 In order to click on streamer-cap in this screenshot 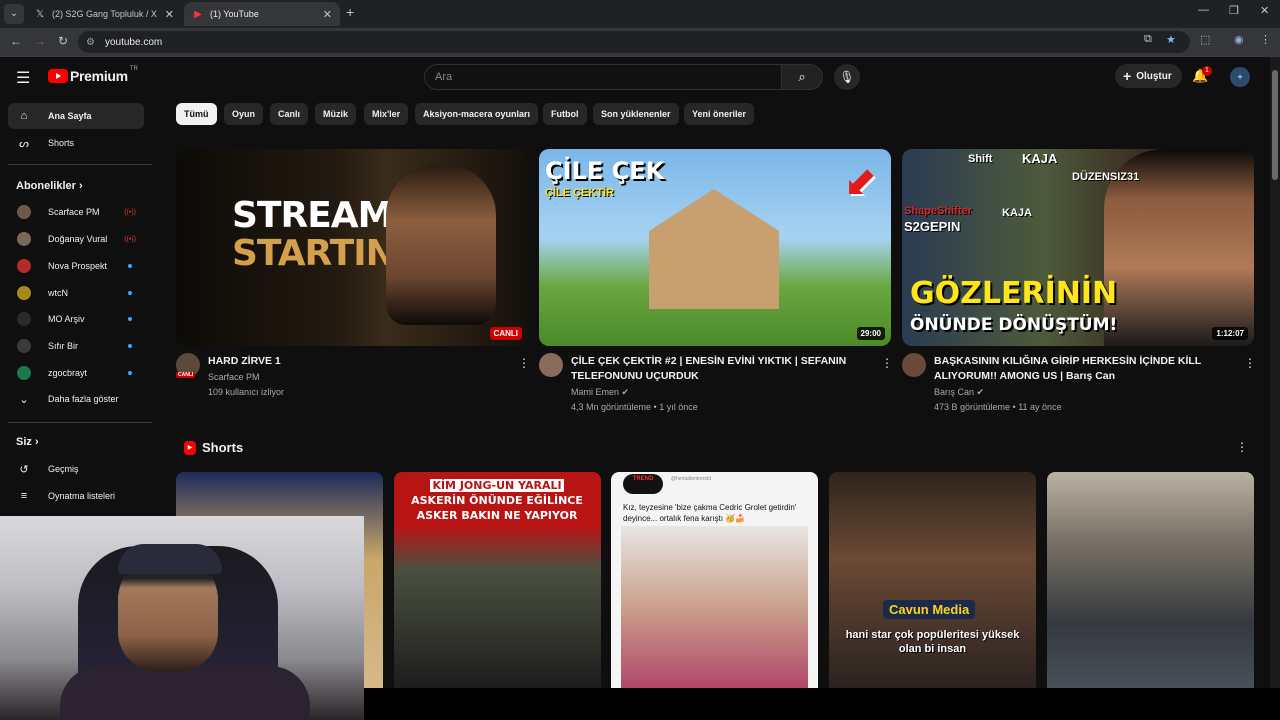, I will do `click(170, 559)`.